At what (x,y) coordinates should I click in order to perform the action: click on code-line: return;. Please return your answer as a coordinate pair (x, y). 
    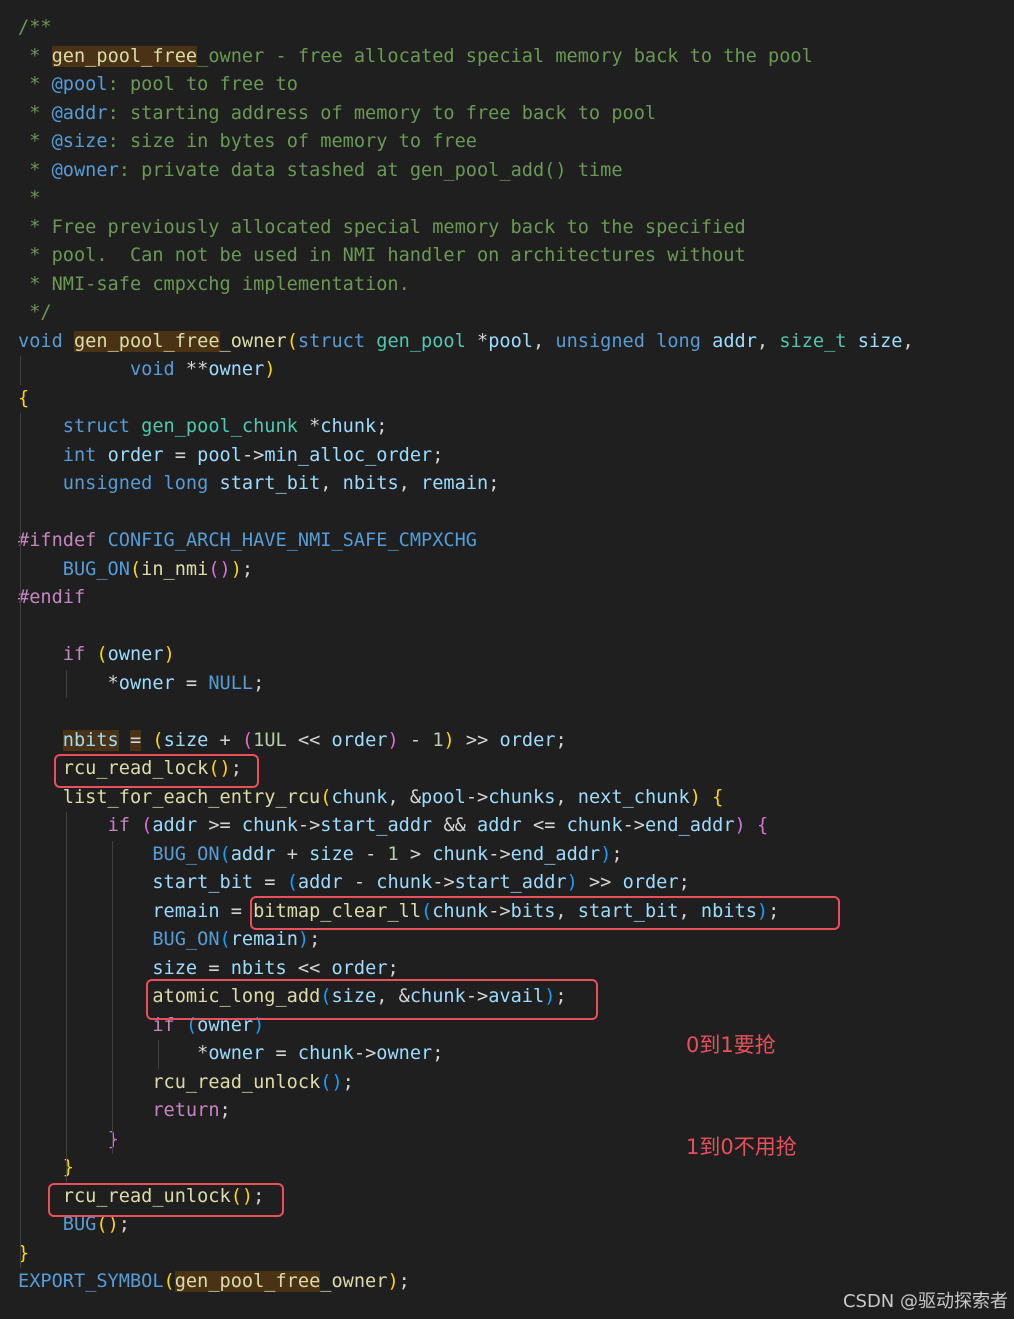
    Looking at the image, I should click on (124, 1111).